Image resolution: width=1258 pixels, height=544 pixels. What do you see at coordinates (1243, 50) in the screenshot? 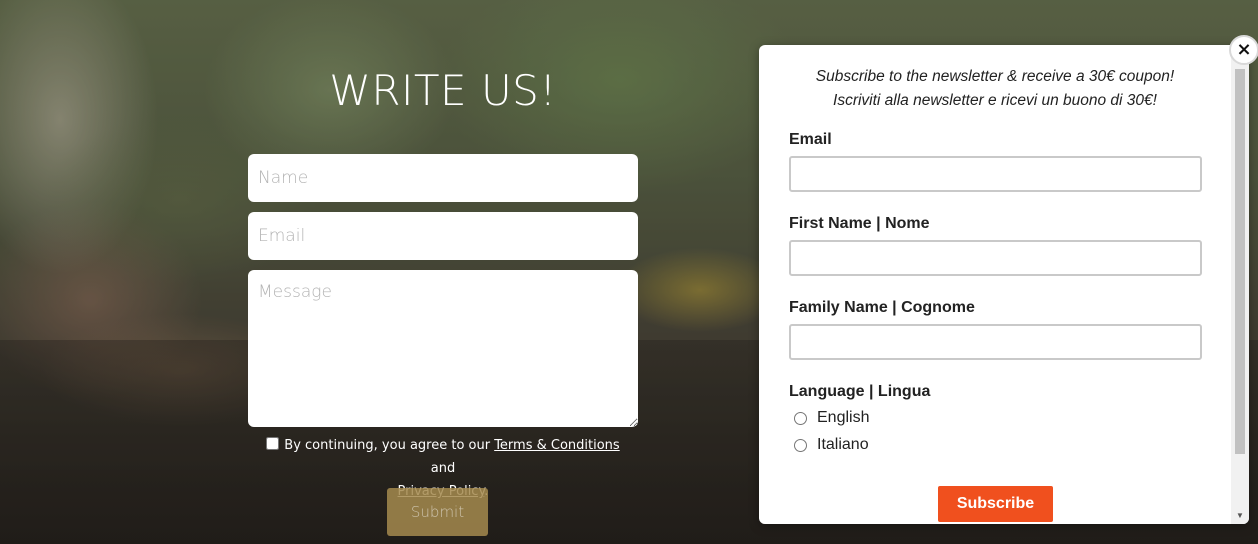
I see `close-icon: ×` at bounding box center [1243, 50].